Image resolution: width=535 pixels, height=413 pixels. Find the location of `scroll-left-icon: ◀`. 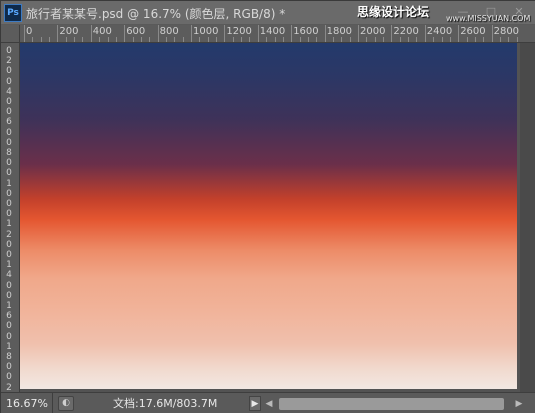

scroll-left-icon: ◀ is located at coordinates (269, 404).